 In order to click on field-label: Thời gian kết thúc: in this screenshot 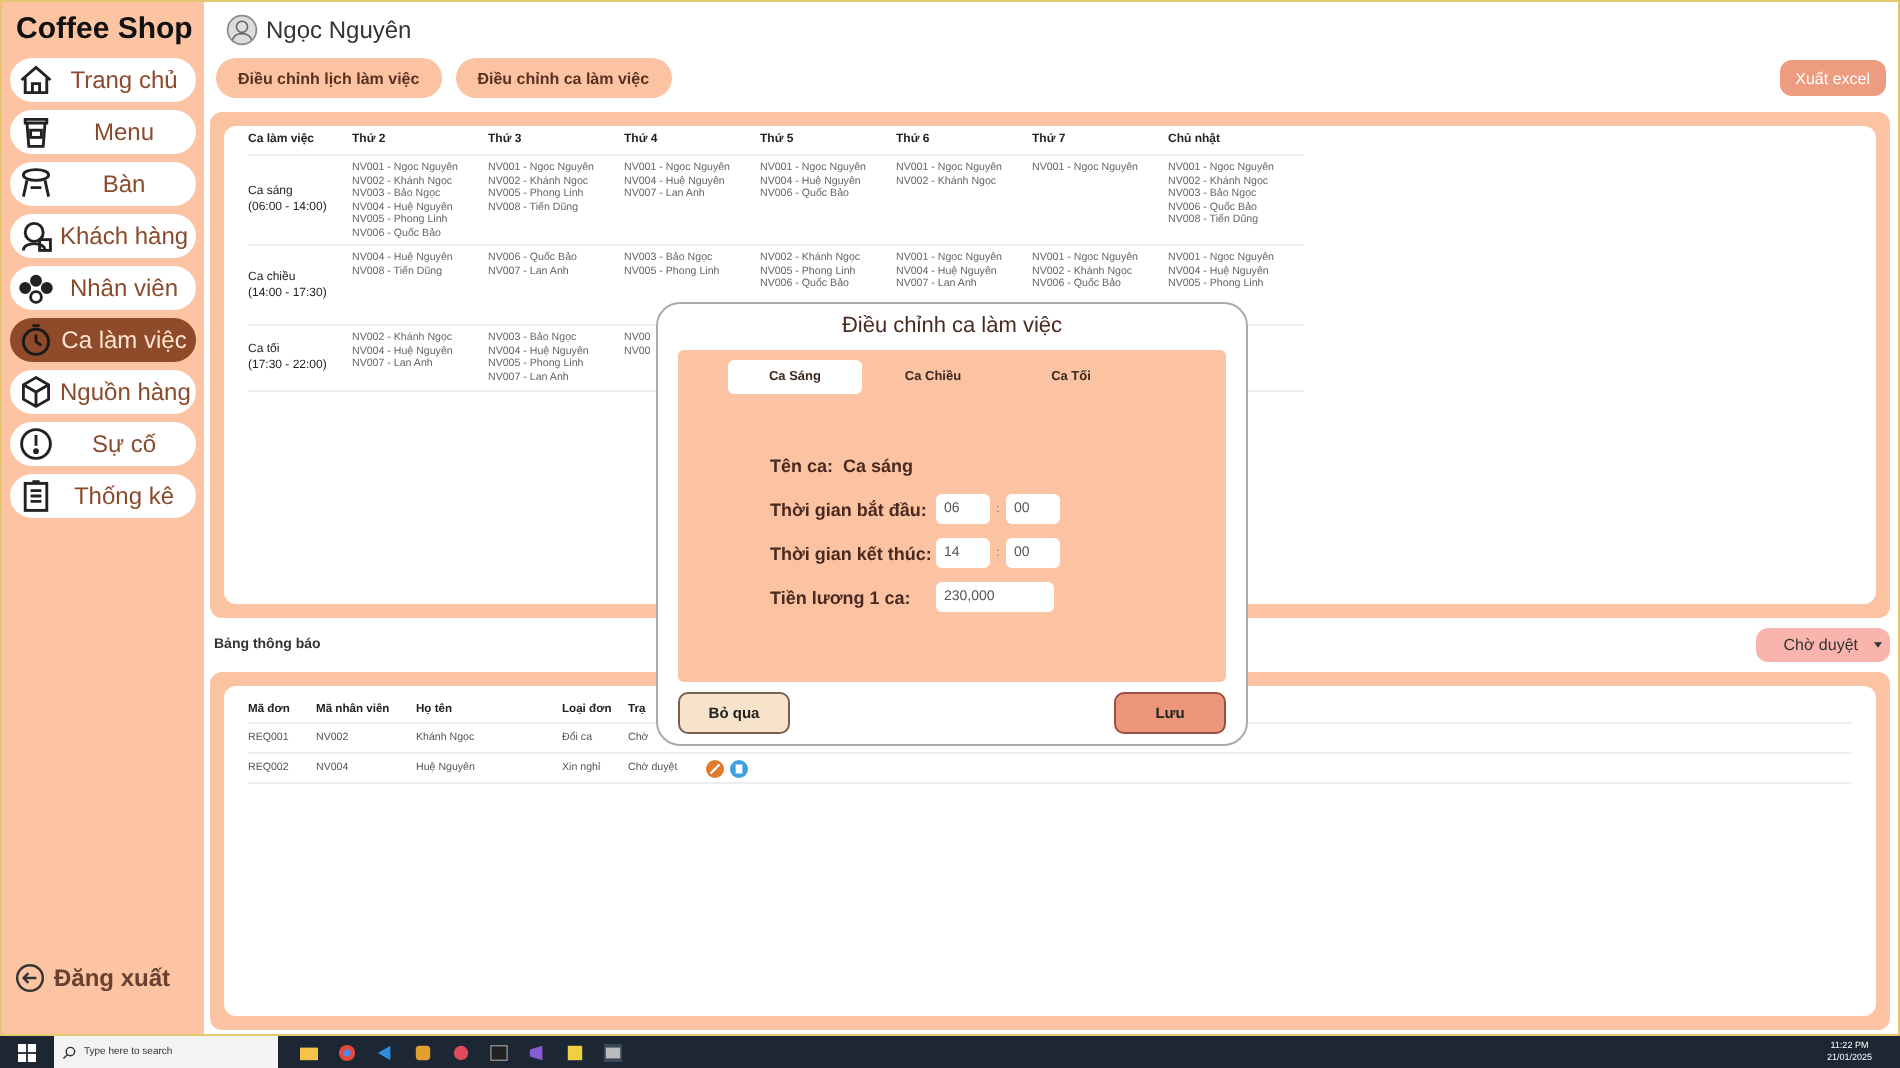, I will do `click(852, 553)`.